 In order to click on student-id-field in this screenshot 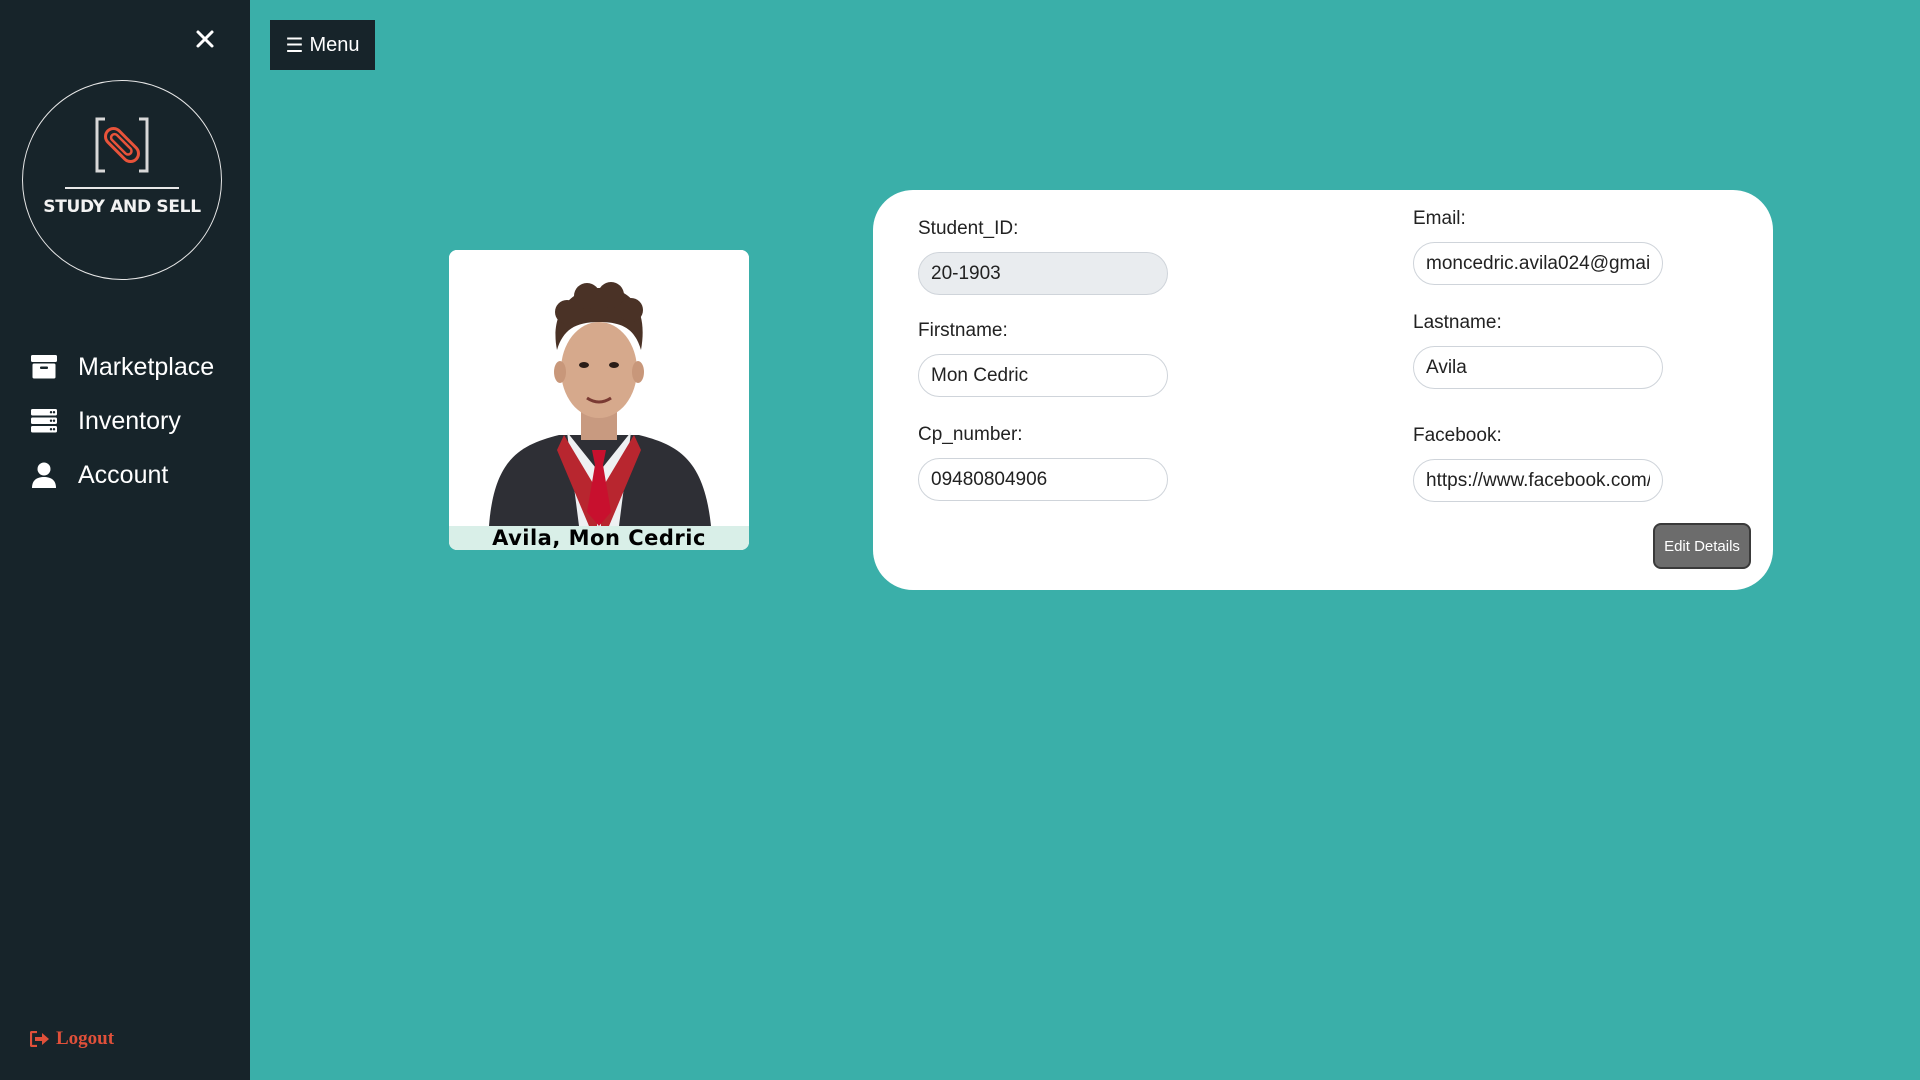, I will do `click(1043, 273)`.